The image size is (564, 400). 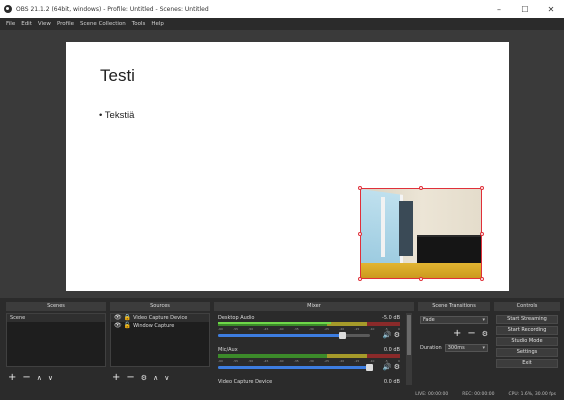 What do you see at coordinates (26, 24) in the screenshot?
I see `menu-edit: Edit` at bounding box center [26, 24].